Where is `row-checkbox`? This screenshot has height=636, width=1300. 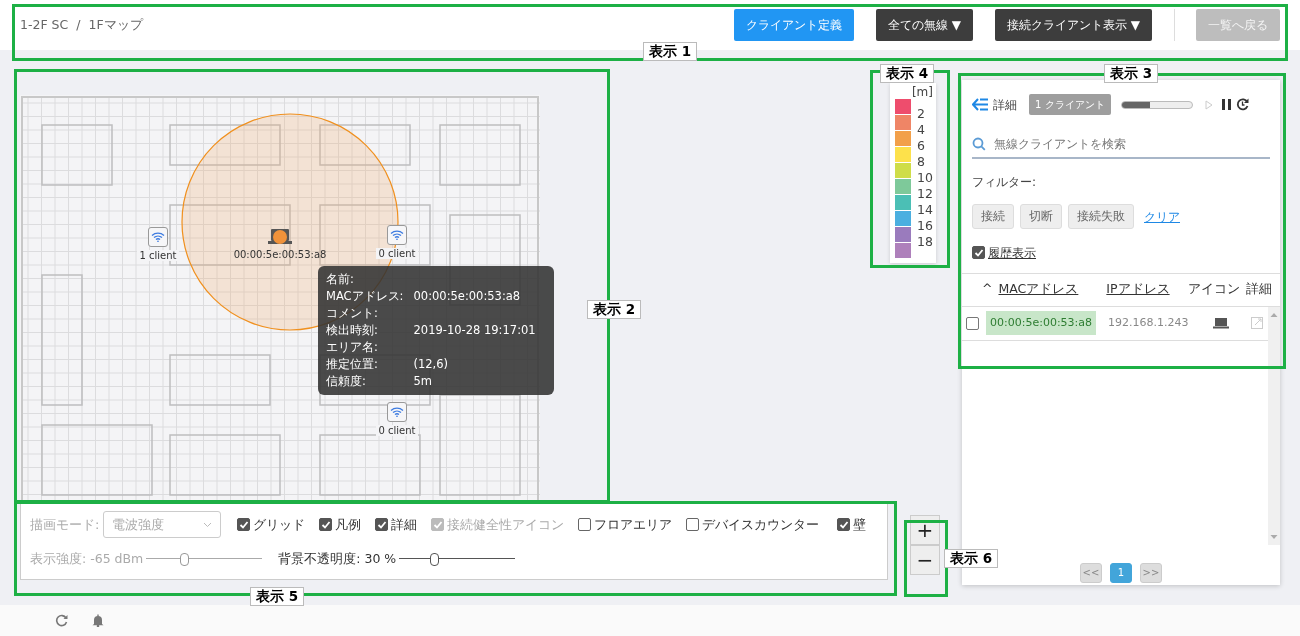
row-checkbox is located at coordinates (972, 323).